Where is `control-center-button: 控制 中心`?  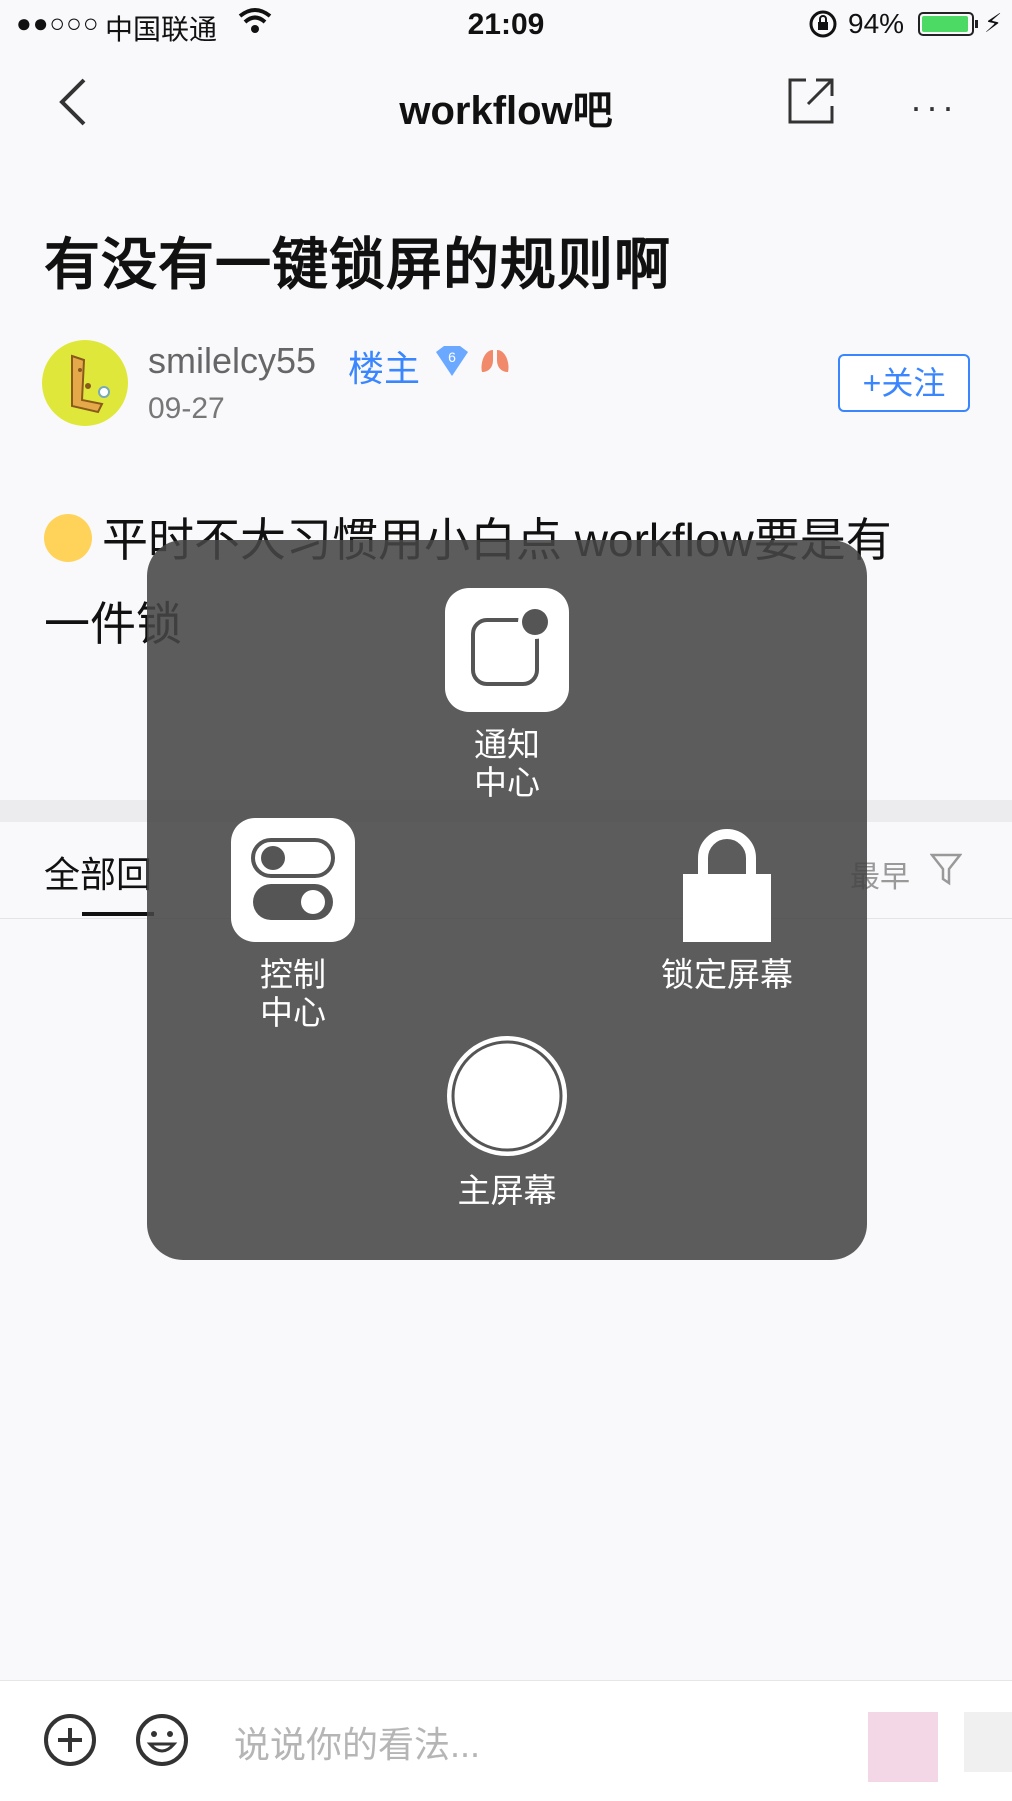 control-center-button: 控制 中心 is located at coordinates (293, 925).